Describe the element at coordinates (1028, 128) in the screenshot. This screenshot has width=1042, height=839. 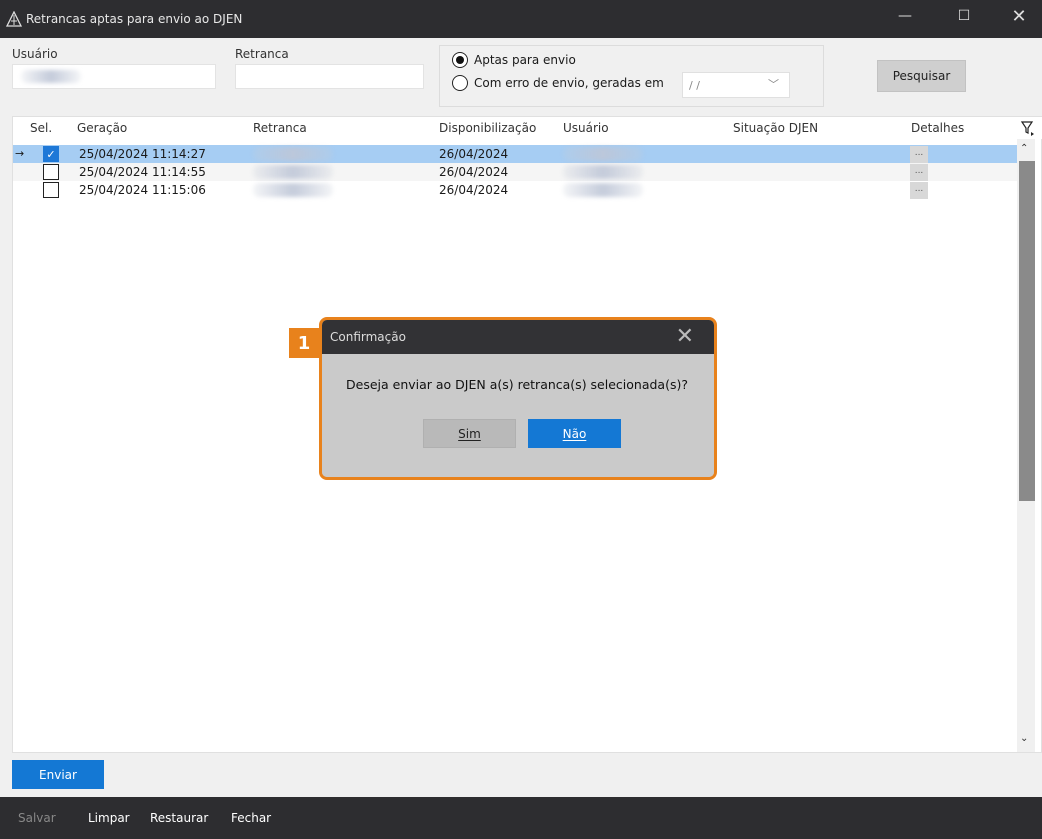
I see `filter-icon` at that location.